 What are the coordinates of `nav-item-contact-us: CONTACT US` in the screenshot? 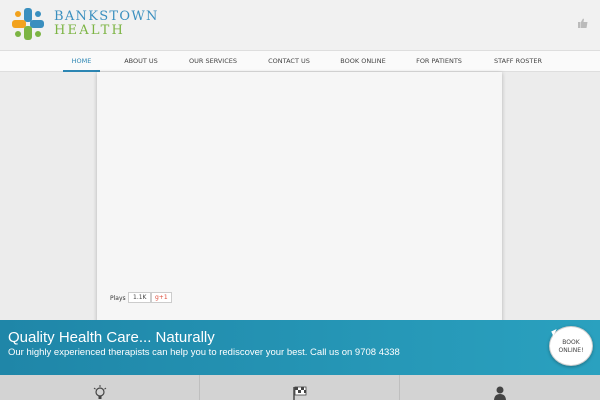 It's located at (289, 61).